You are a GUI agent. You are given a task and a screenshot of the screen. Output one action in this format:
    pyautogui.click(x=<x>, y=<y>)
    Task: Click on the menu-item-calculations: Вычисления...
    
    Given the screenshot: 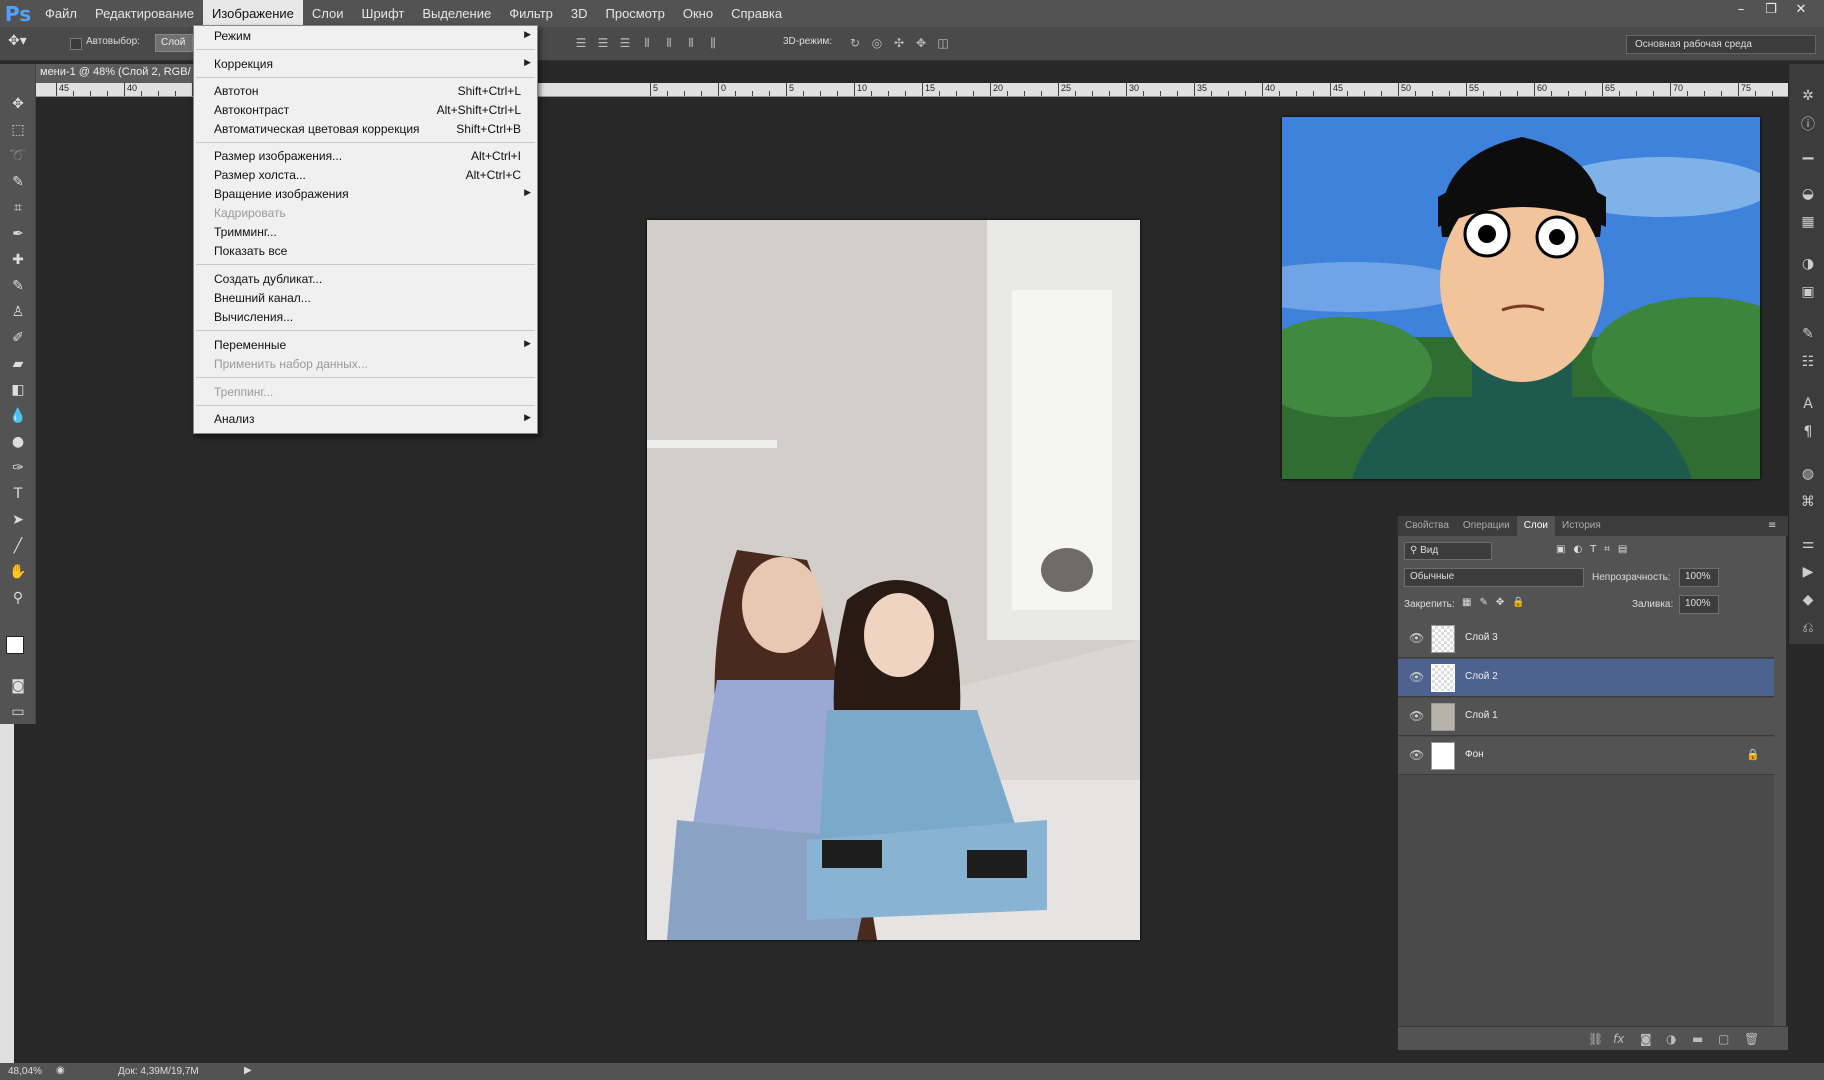 What is the action you would take?
    pyautogui.click(x=366, y=319)
    